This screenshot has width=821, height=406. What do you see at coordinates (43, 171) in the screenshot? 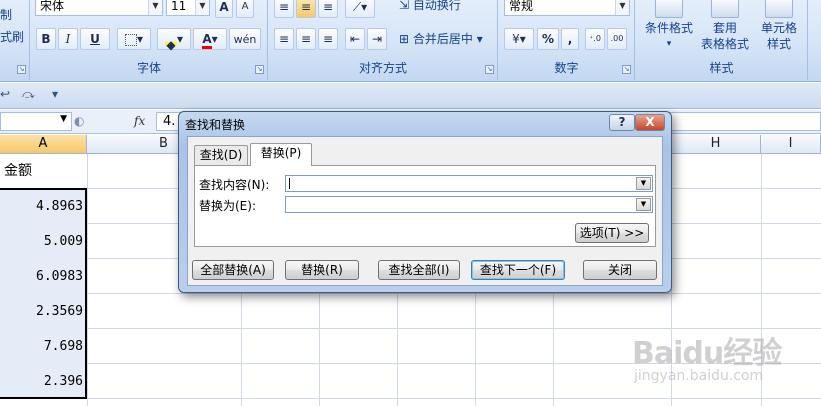
I see `cell-a1: 金额` at bounding box center [43, 171].